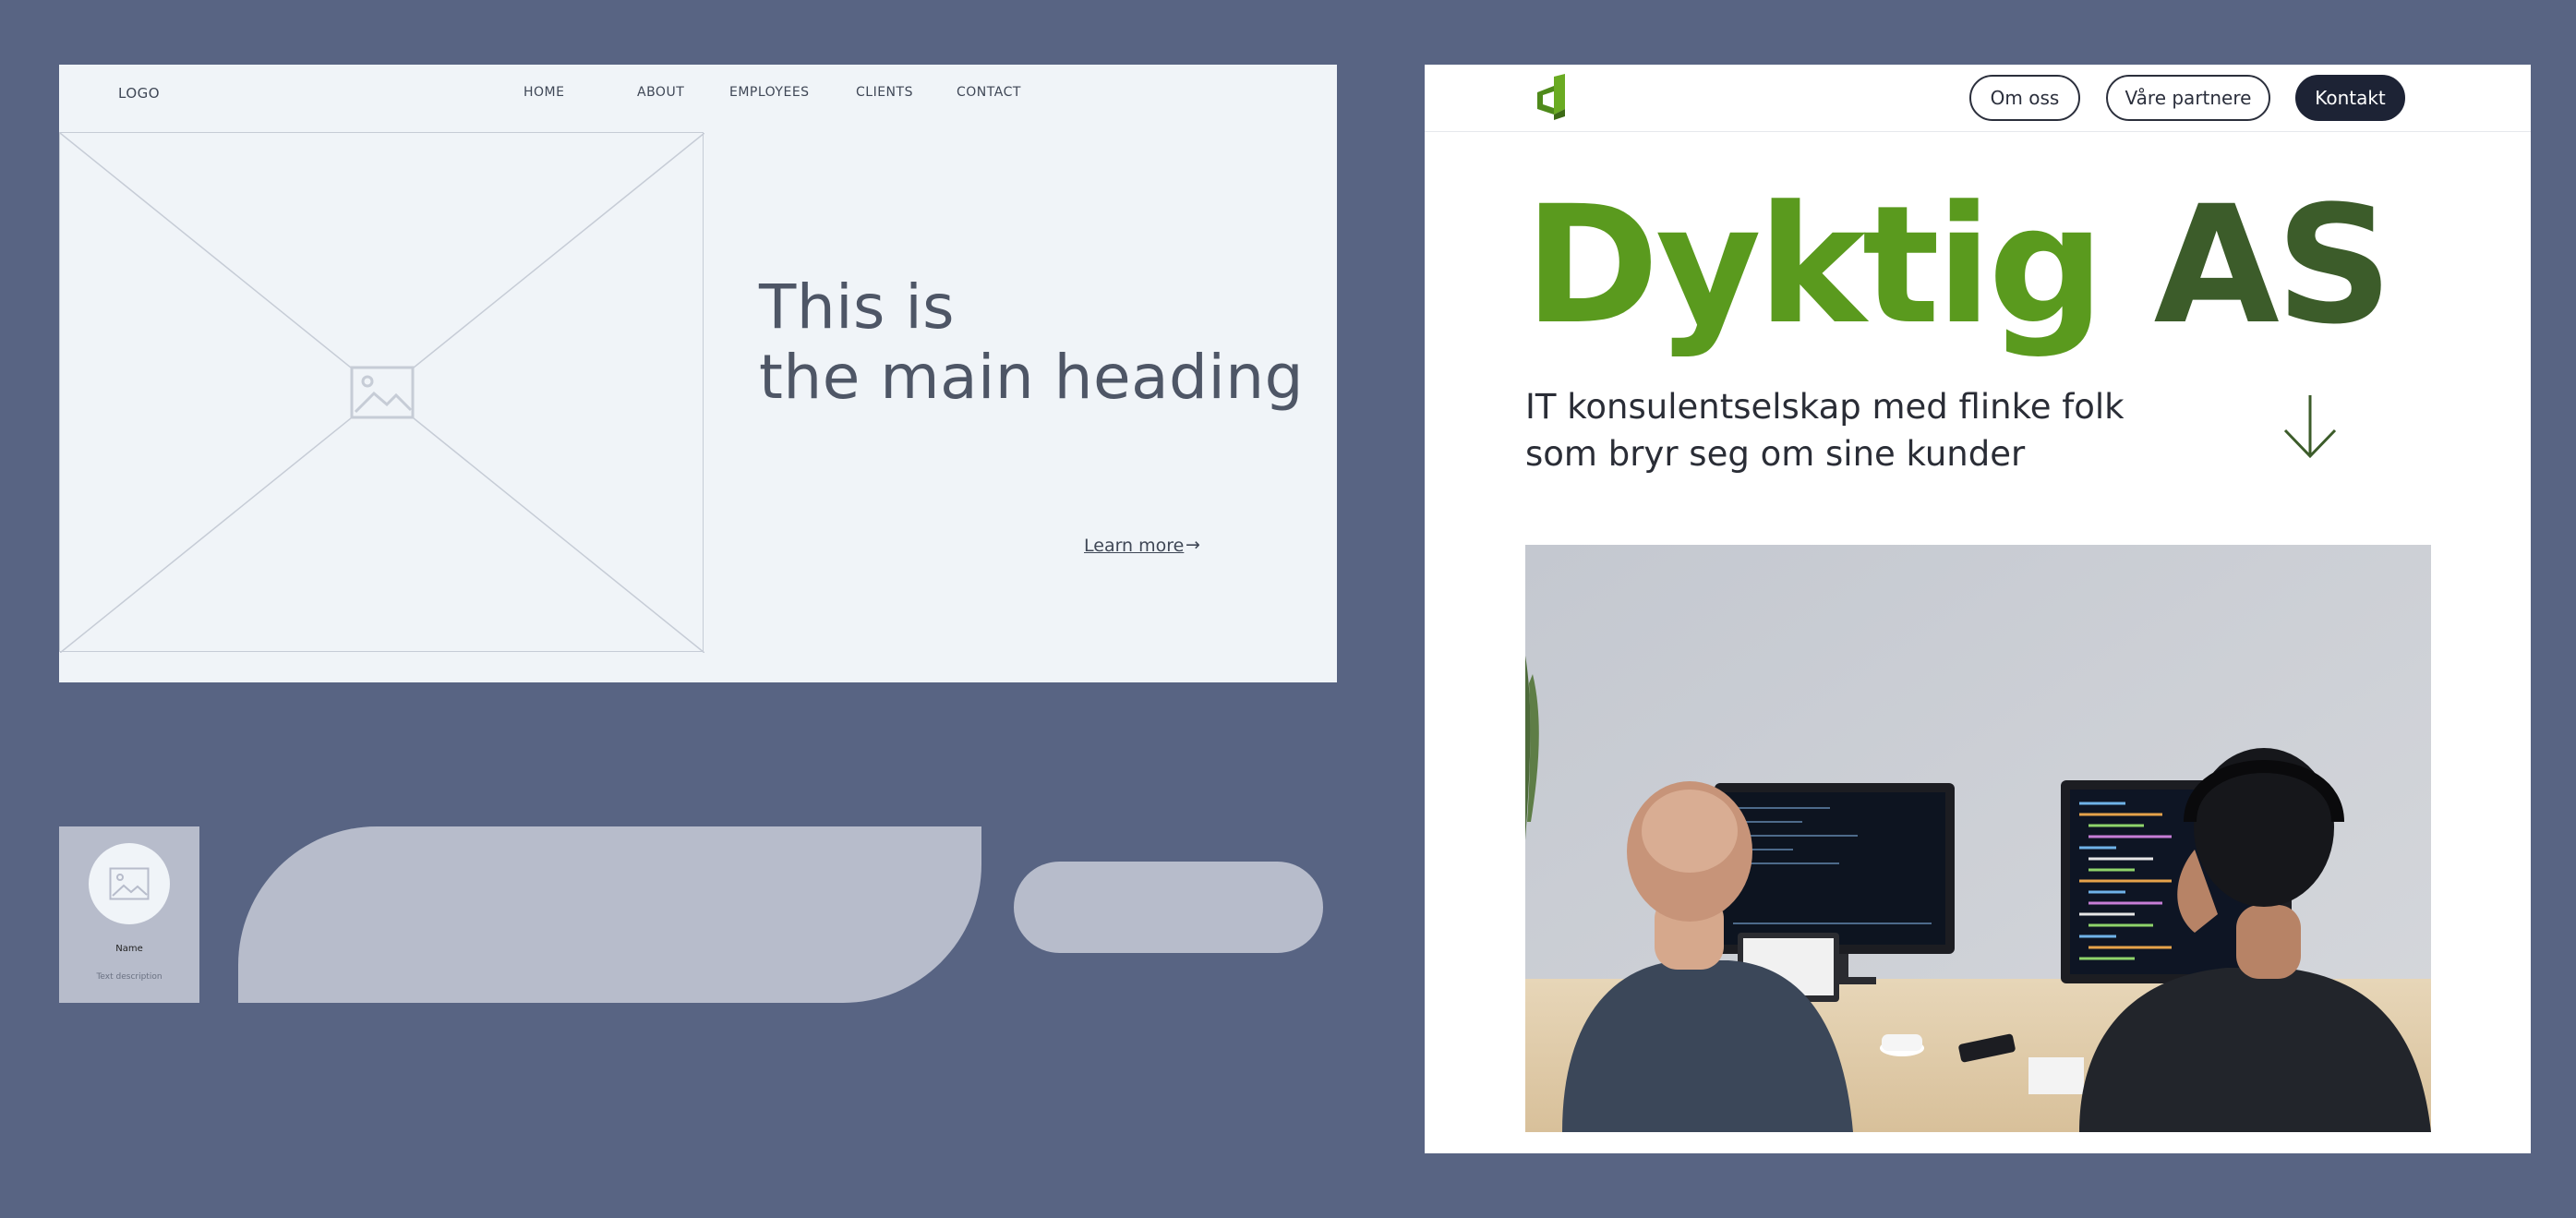 This screenshot has width=2576, height=1218. I want to click on nav-link-about: ABOUT, so click(660, 92).